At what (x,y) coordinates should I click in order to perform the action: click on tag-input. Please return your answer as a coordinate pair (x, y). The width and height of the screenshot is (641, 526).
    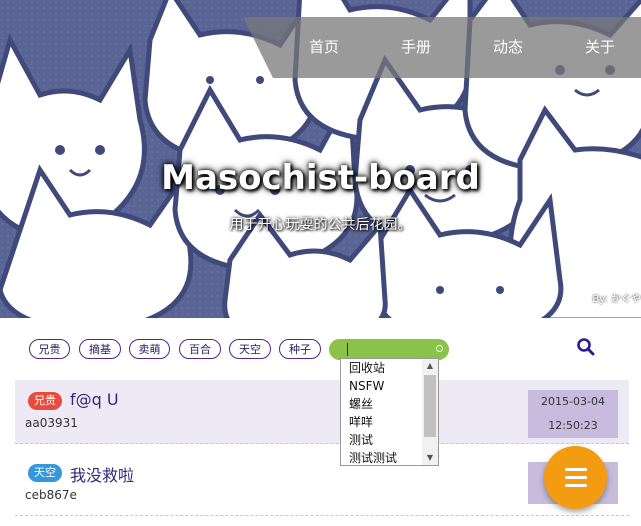
    Looking at the image, I should click on (389, 349).